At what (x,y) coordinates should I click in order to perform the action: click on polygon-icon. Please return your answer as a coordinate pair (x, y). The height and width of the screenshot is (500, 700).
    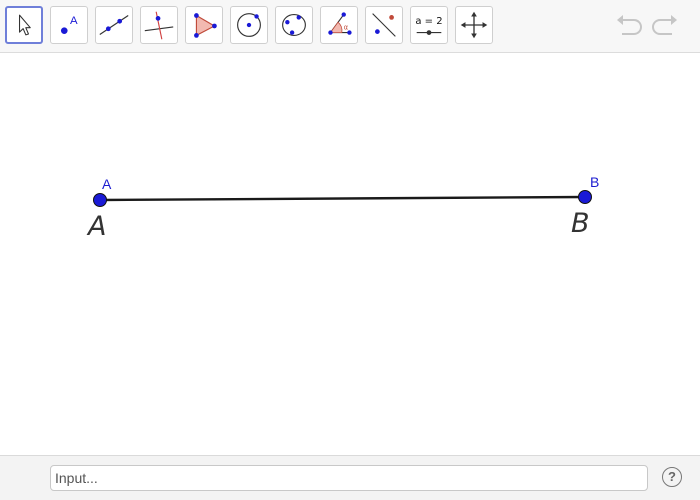
    Looking at the image, I should click on (205, 25).